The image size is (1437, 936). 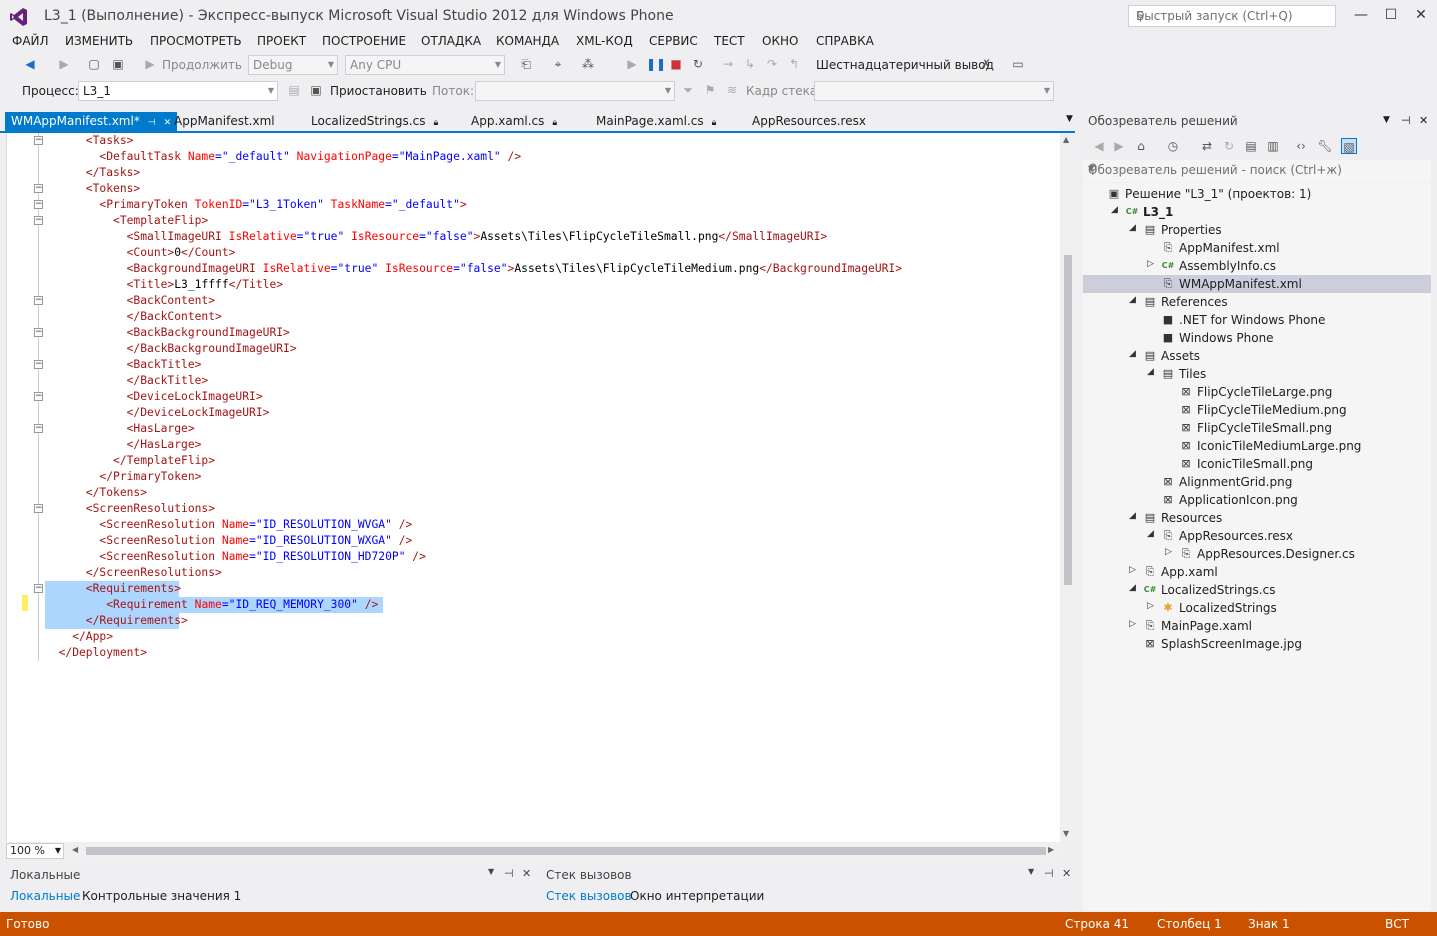 I want to click on pause-icon: ❚❚, so click(x=656, y=64).